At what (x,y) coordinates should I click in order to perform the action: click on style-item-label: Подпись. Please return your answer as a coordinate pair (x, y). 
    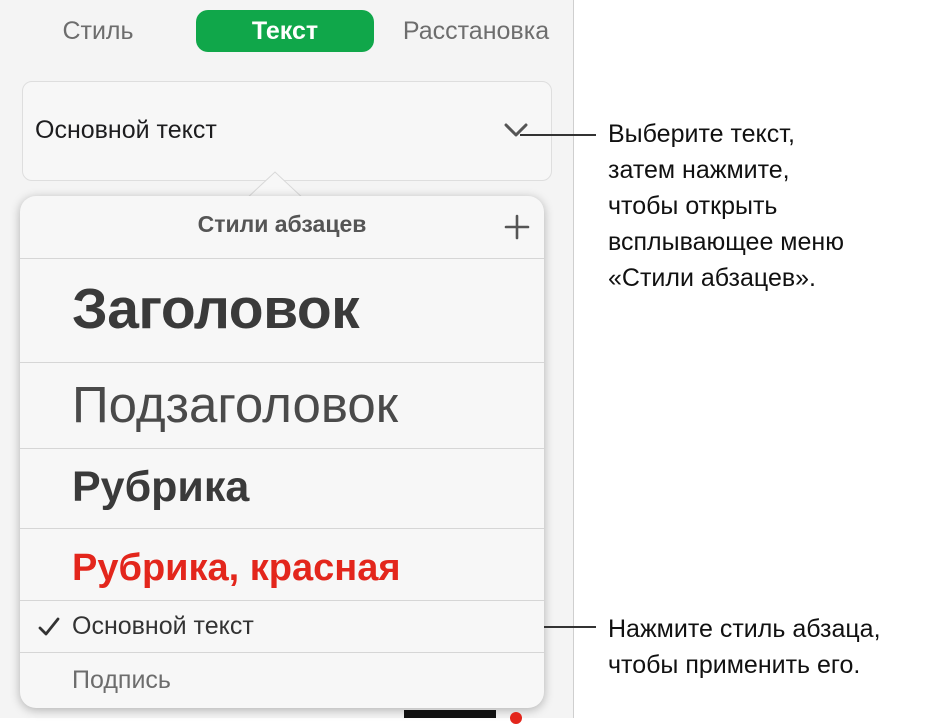
    Looking at the image, I should click on (121, 680).